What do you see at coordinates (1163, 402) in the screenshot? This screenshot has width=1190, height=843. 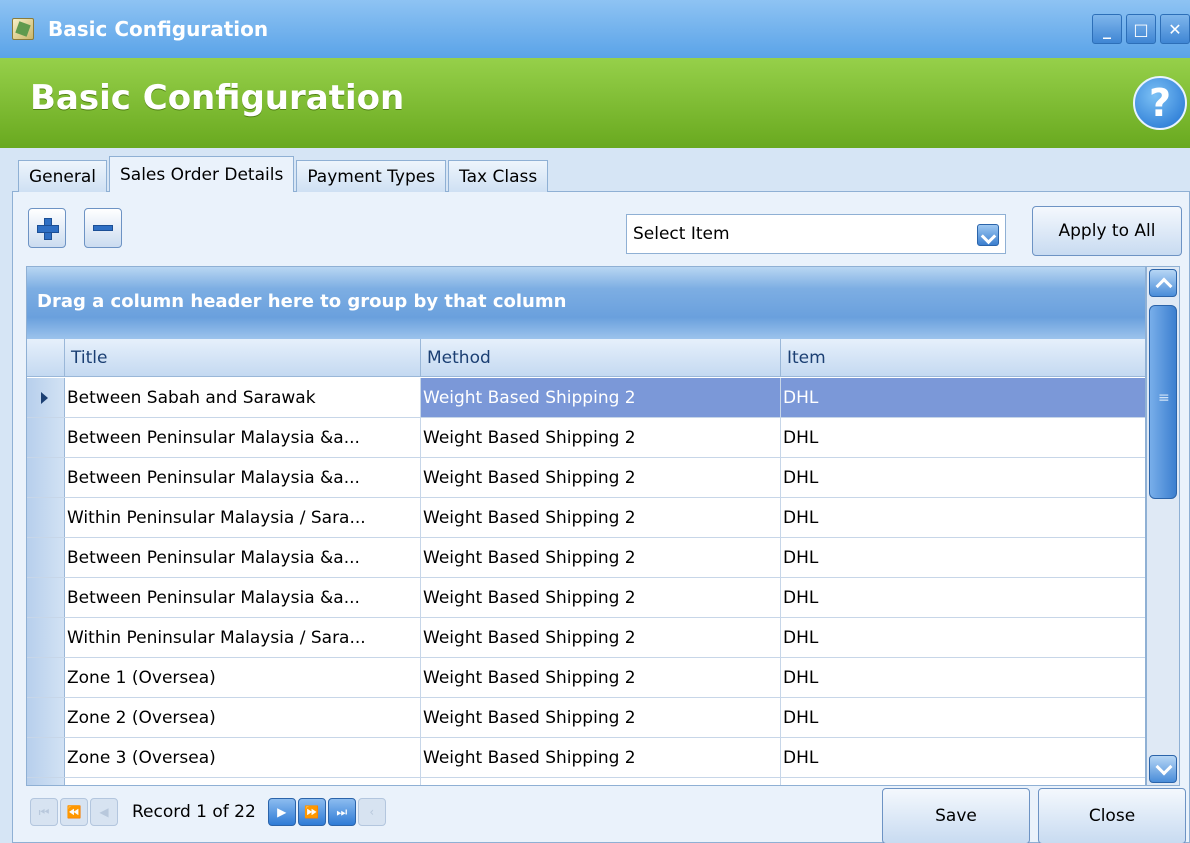 I see `scroll-thumb` at bounding box center [1163, 402].